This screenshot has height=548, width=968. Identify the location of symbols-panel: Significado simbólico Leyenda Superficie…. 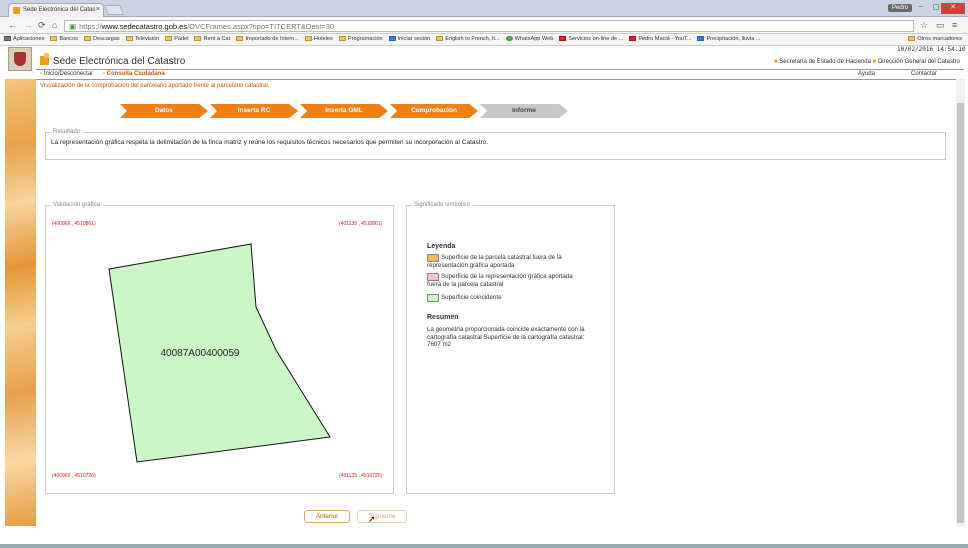
(510, 348).